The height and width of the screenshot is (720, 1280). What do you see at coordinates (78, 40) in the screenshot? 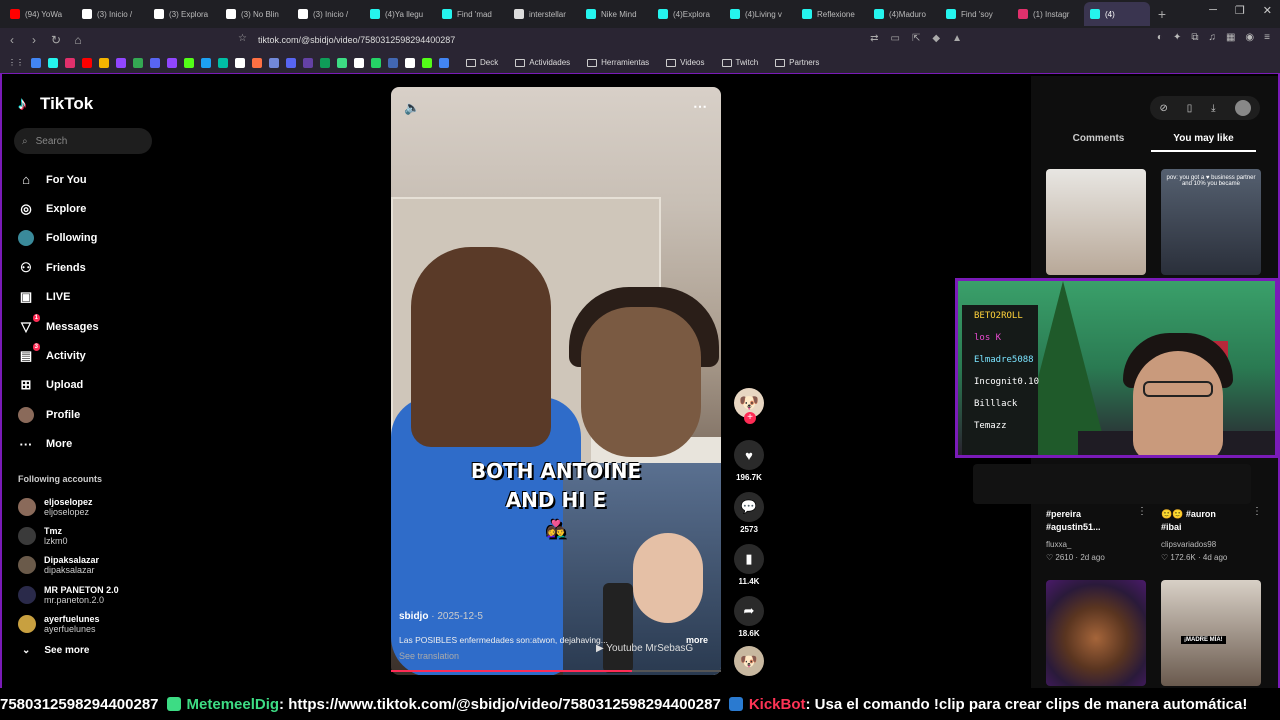
I see `home-browser-icon: ⌂` at bounding box center [78, 40].